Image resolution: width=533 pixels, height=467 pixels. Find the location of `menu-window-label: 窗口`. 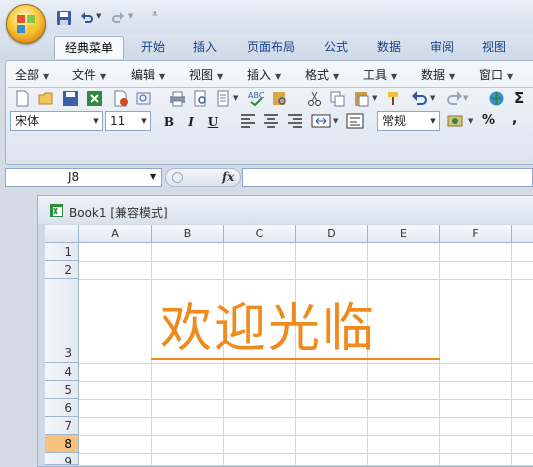

menu-window-label: 窗口 is located at coordinates (491, 75).